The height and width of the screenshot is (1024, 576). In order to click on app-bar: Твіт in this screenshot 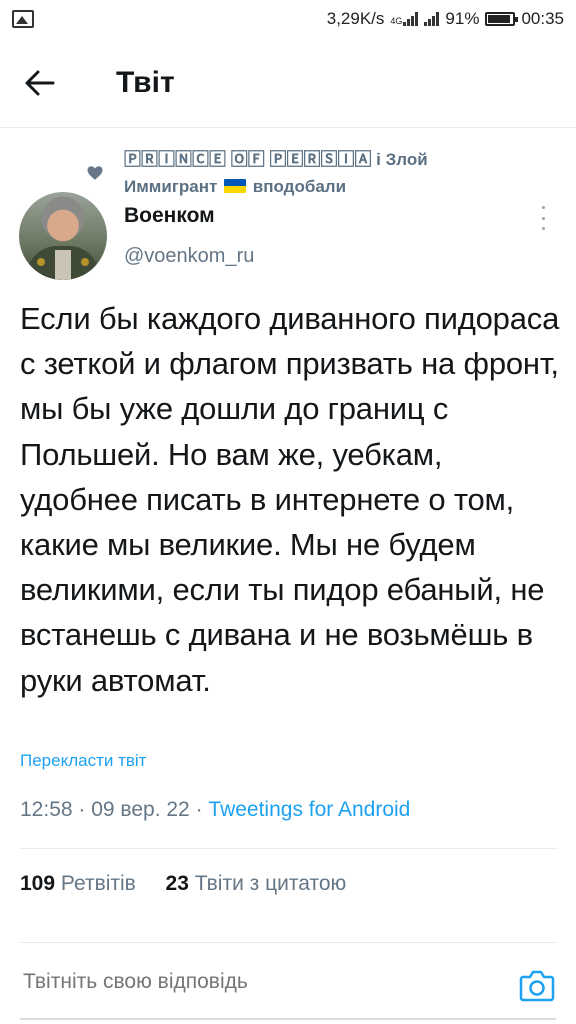, I will do `click(288, 83)`.